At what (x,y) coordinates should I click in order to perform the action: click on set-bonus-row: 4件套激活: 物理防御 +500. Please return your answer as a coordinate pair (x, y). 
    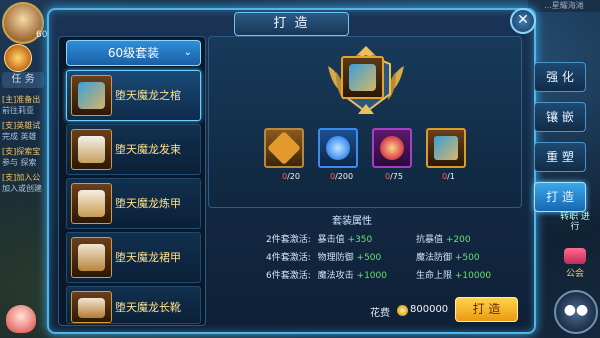
    Looking at the image, I should click on (324, 258).